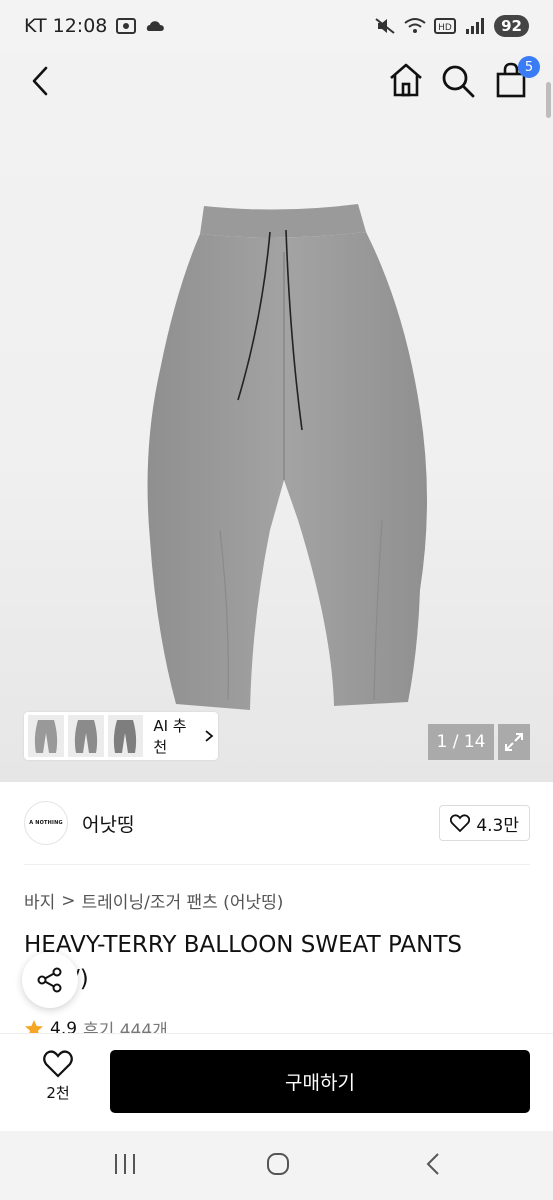 This screenshot has width=553, height=1200. What do you see at coordinates (320, 1081) in the screenshot?
I see `buy-button: 구매하기` at bounding box center [320, 1081].